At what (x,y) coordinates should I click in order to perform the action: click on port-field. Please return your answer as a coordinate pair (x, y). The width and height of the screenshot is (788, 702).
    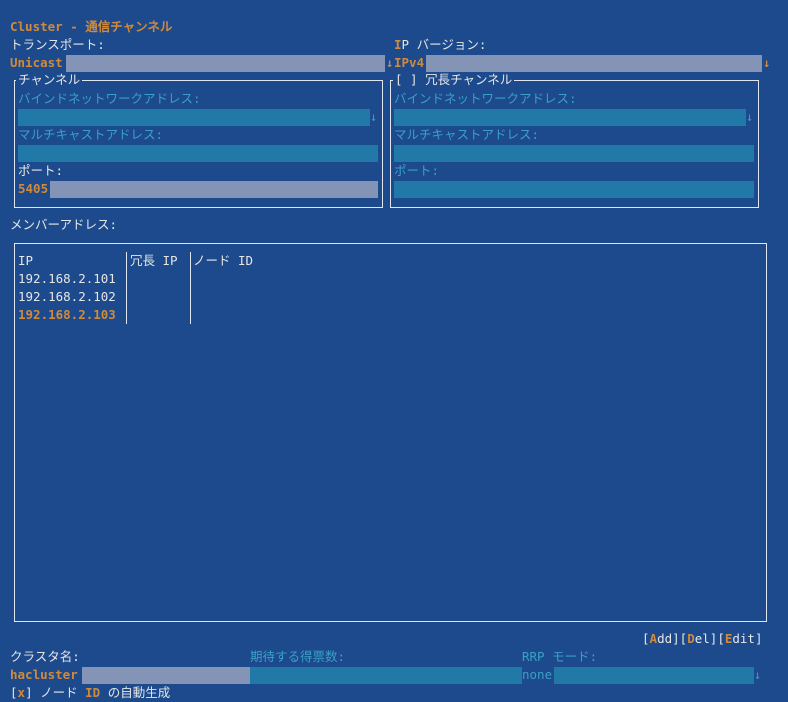
    Looking at the image, I should click on (214, 189).